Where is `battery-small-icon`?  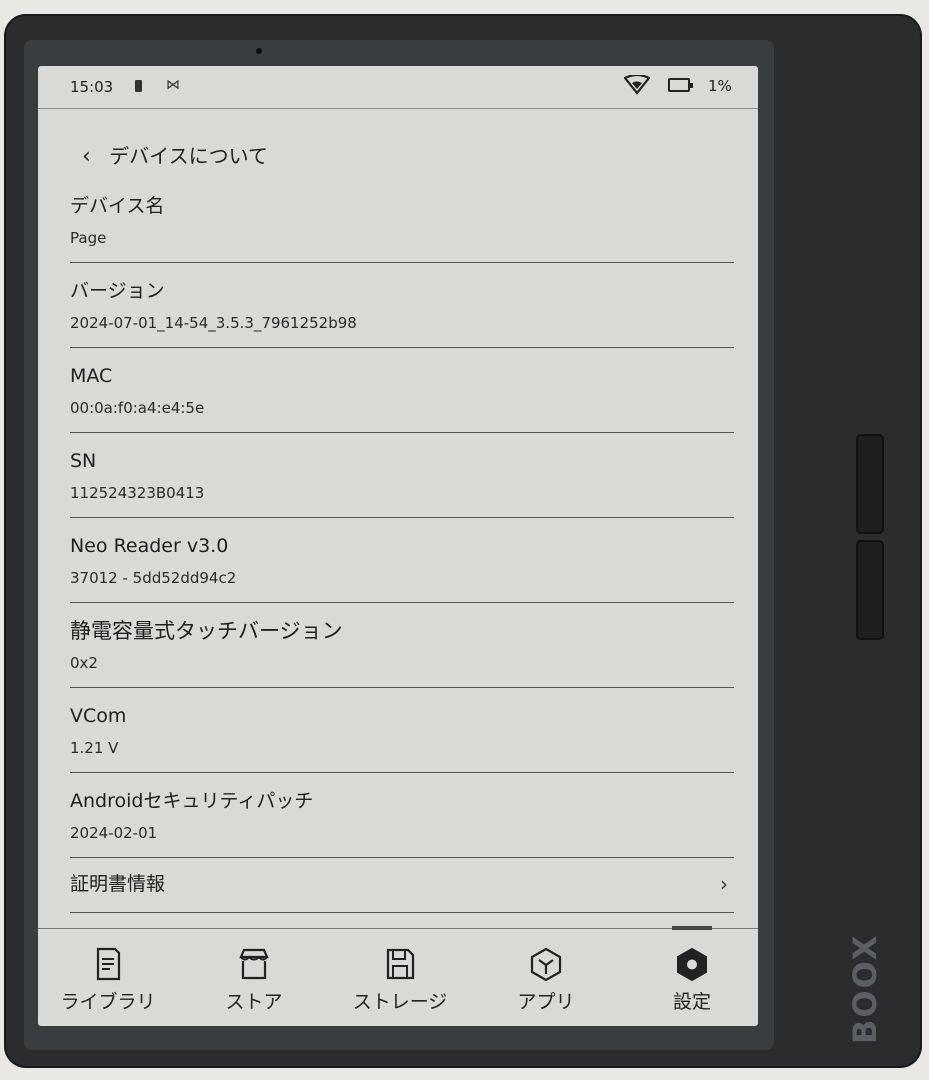
battery-small-icon is located at coordinates (138, 86).